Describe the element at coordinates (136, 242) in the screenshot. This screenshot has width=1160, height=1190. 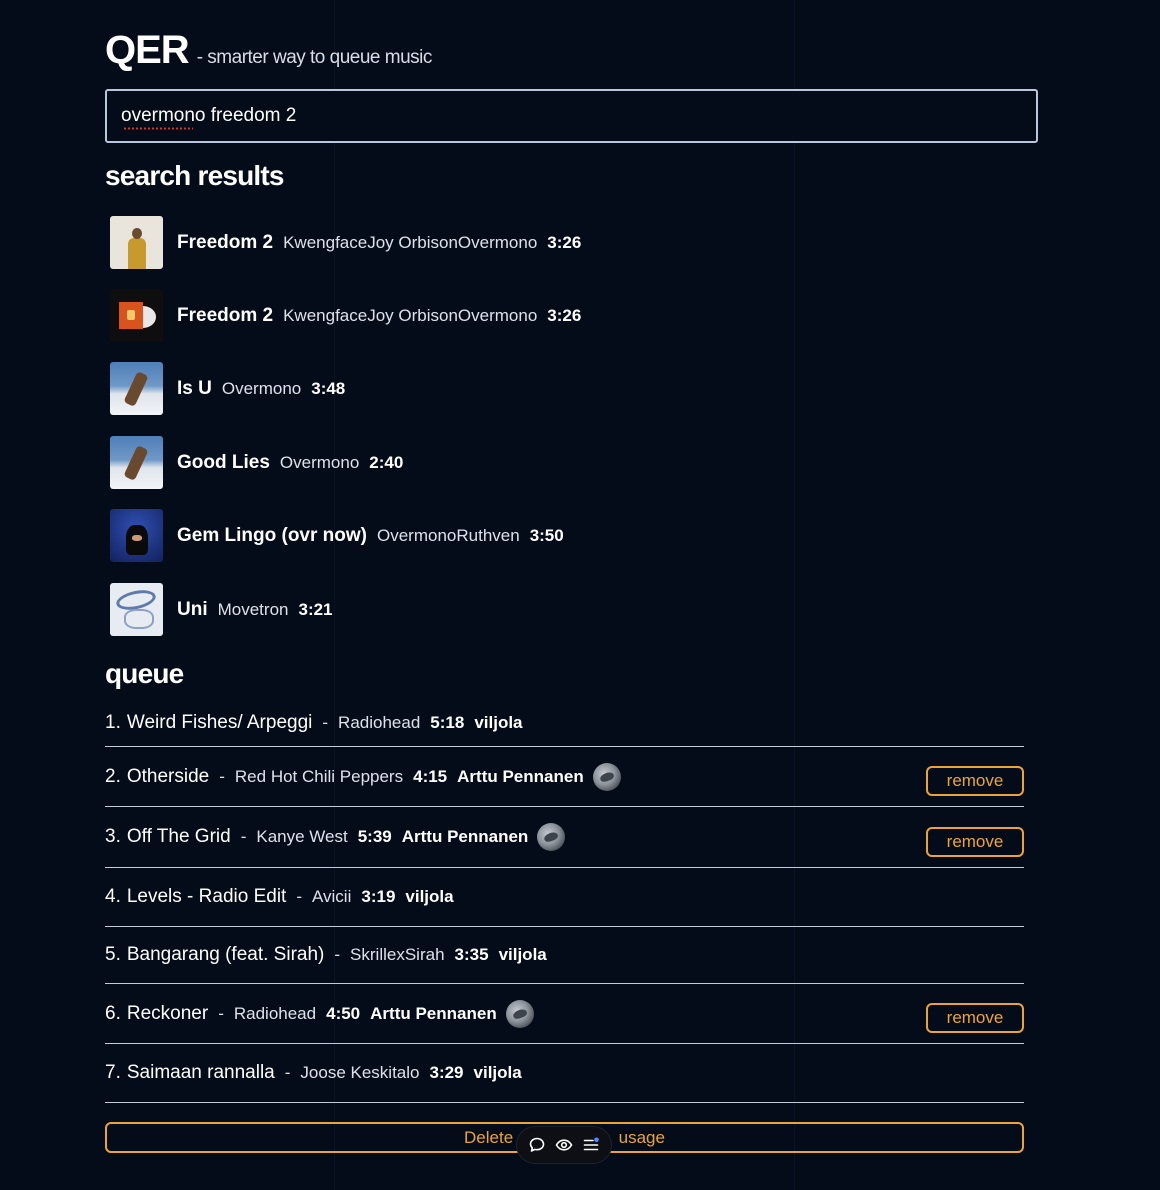
I see `person-yellow-jacket-cover-icon` at that location.